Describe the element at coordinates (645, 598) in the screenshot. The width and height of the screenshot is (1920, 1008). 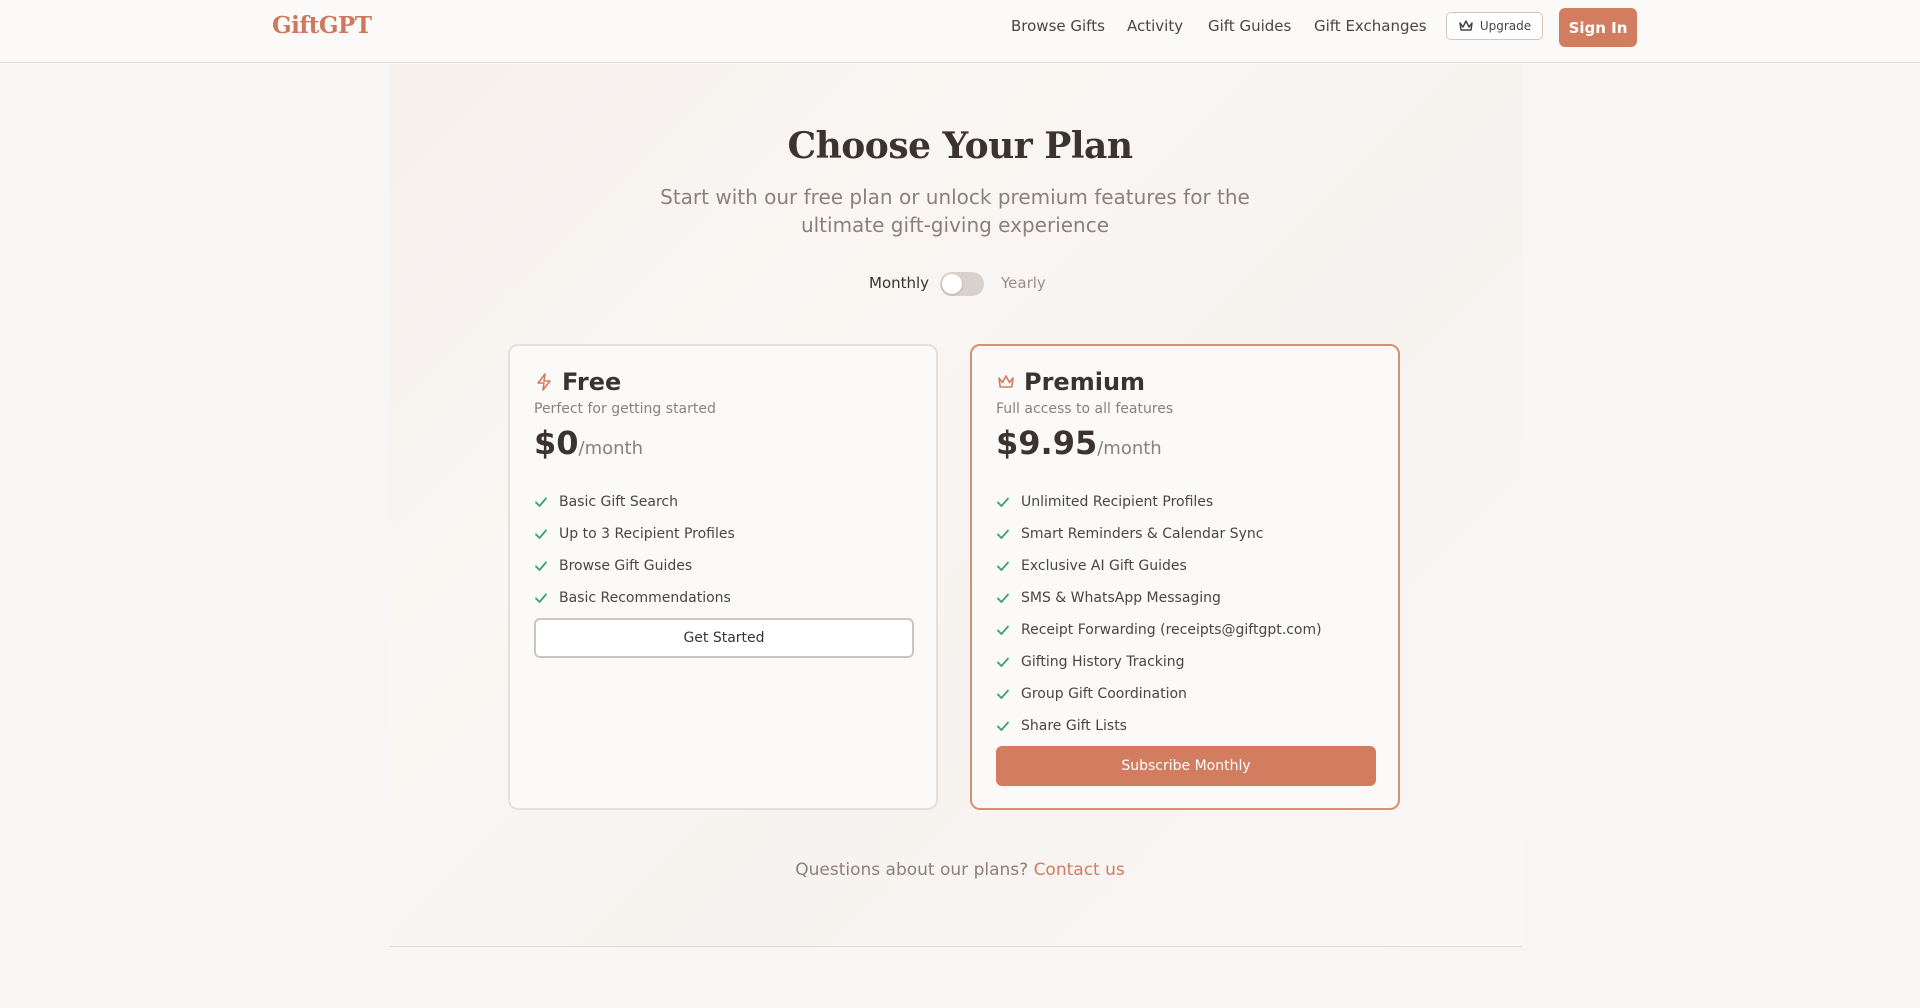
I see `feature-label: Basic Recommendations` at that location.